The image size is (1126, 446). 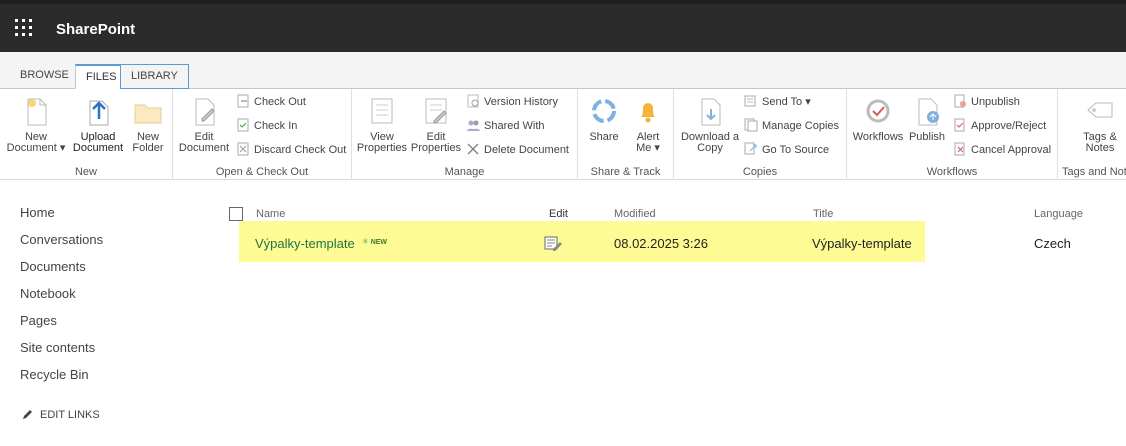 What do you see at coordinates (95, 29) in the screenshot?
I see `app-name: SharePoint` at bounding box center [95, 29].